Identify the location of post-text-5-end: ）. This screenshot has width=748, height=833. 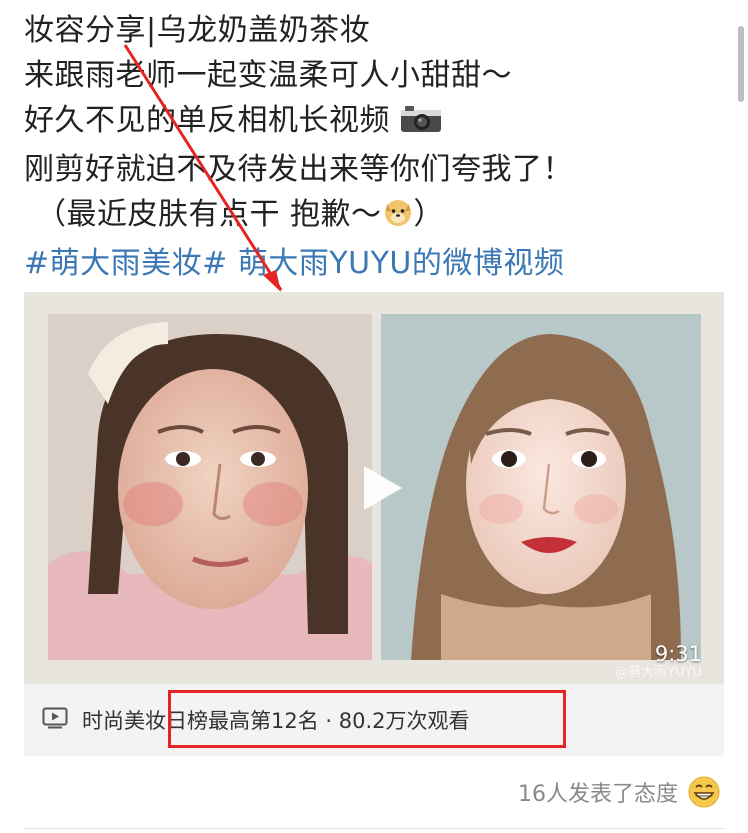
(429, 214).